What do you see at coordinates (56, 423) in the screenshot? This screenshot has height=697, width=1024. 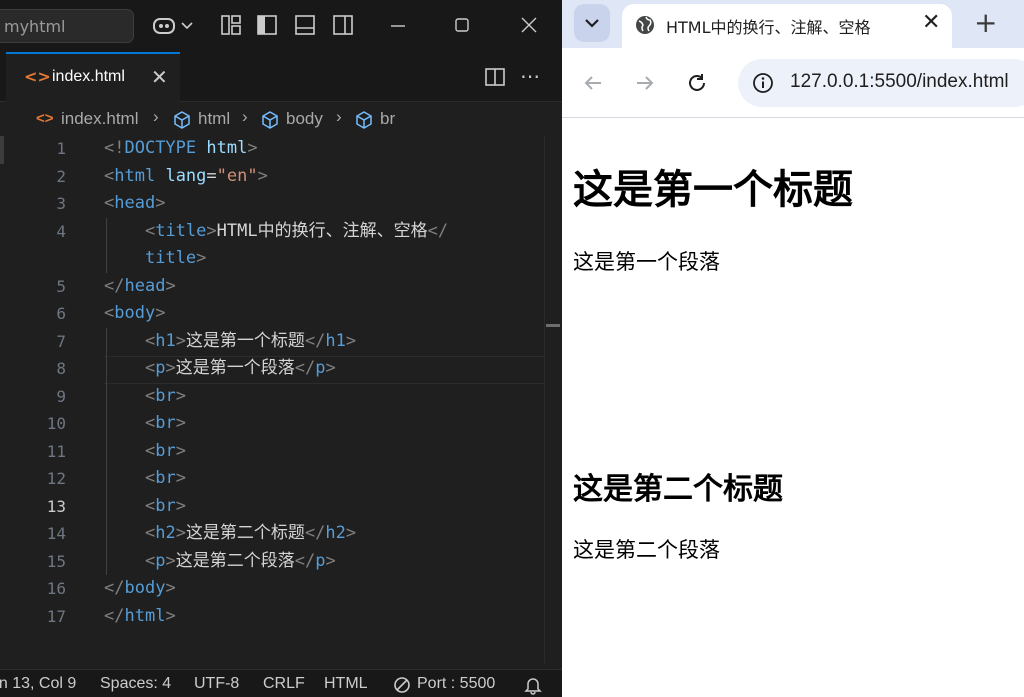 I see `line-number: 10` at bounding box center [56, 423].